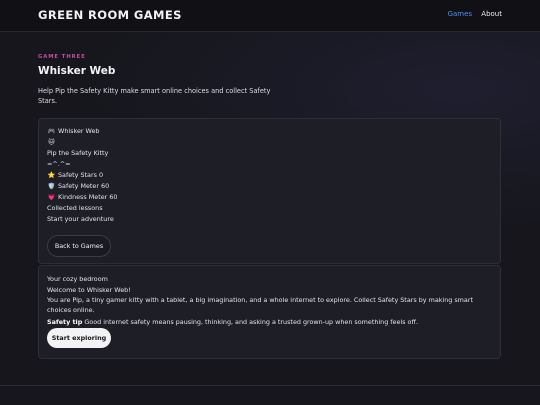 The image size is (540, 405). Describe the element at coordinates (51, 175) in the screenshot. I see `star-icon: ⭐` at that location.